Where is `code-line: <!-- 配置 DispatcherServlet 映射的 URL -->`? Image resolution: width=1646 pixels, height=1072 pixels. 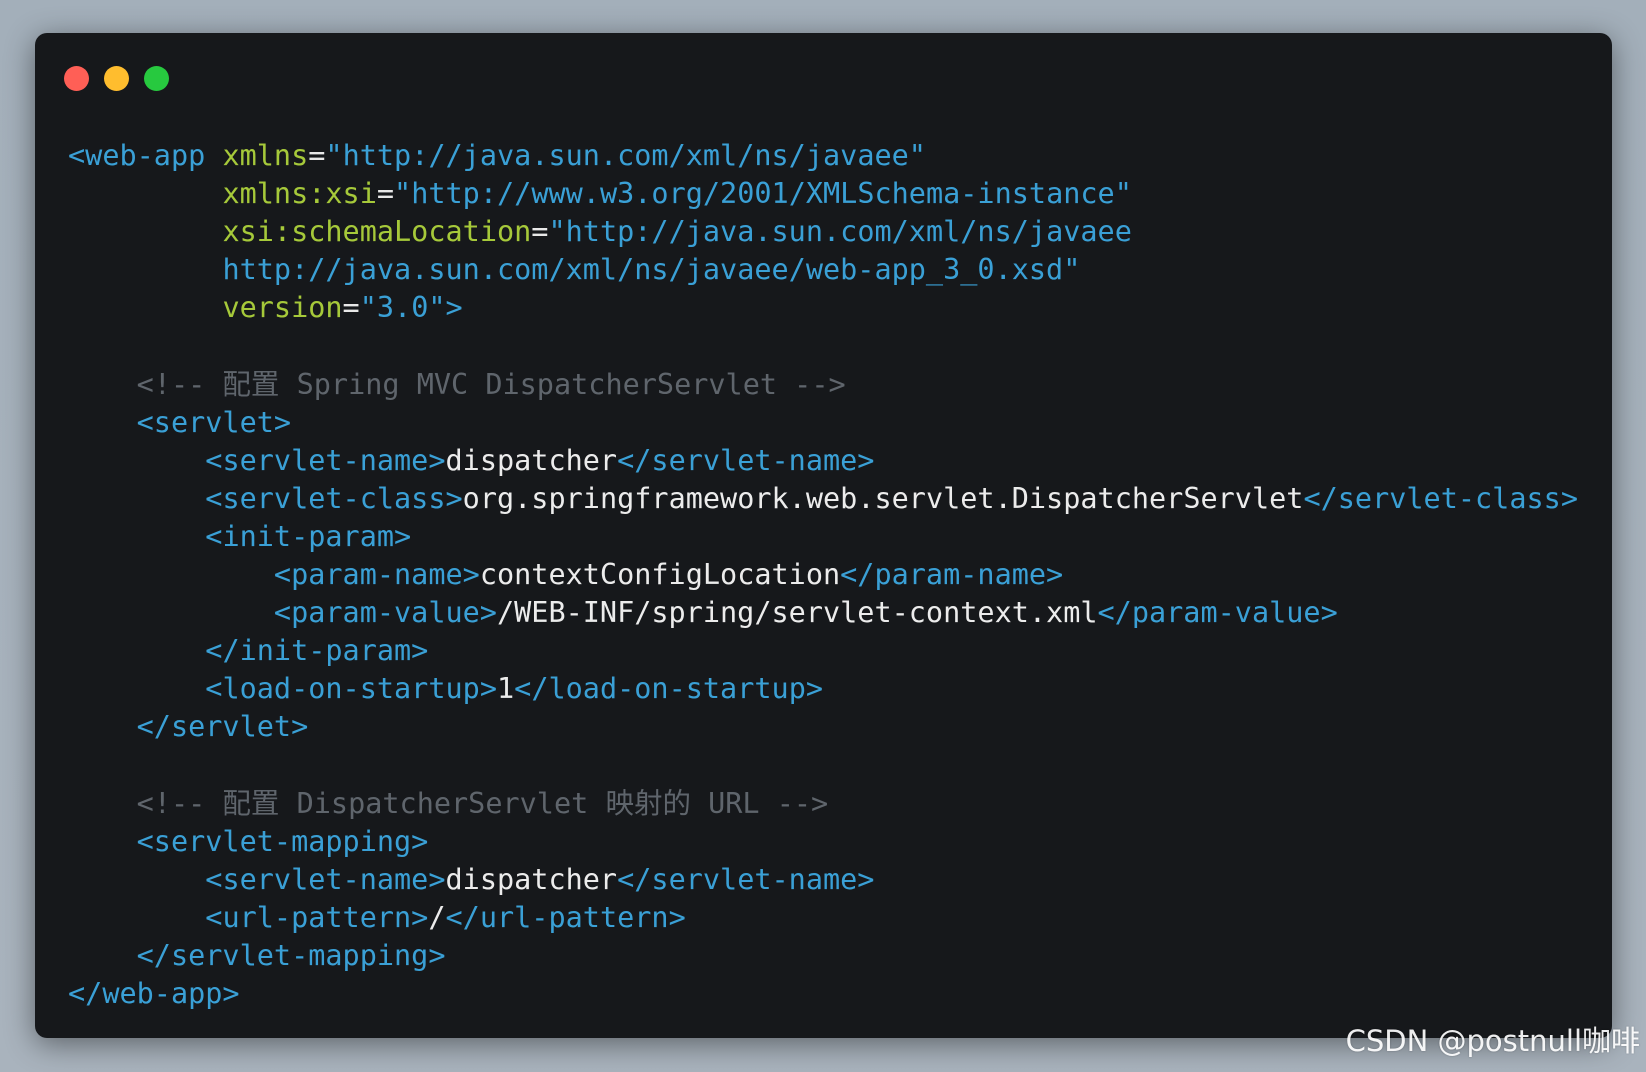 code-line: <!-- 配置 DispatcherServlet 映射的 URL --> is located at coordinates (823, 804).